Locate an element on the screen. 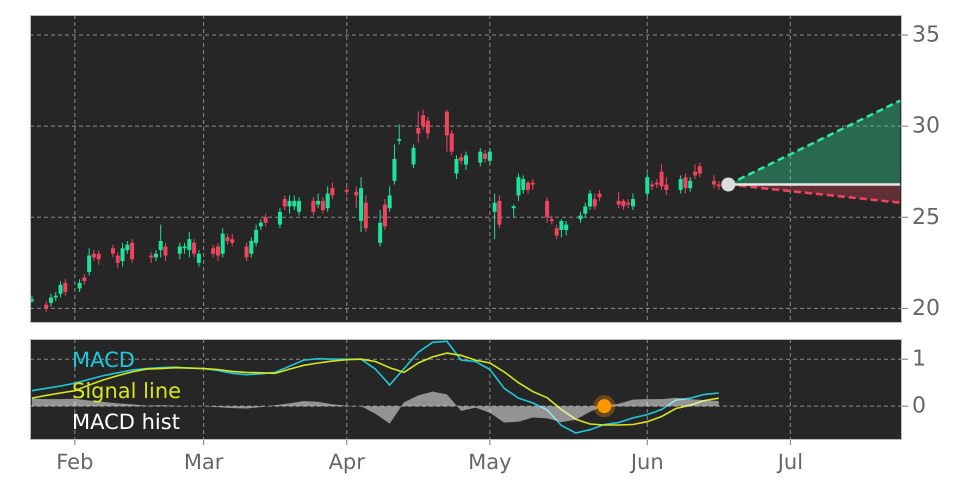 The height and width of the screenshot is (486, 972). axis-tick-label: May is located at coordinates (490, 462).